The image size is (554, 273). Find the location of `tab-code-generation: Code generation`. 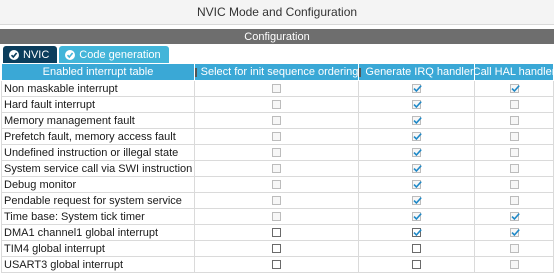

tab-code-generation: Code generation is located at coordinates (114, 54).